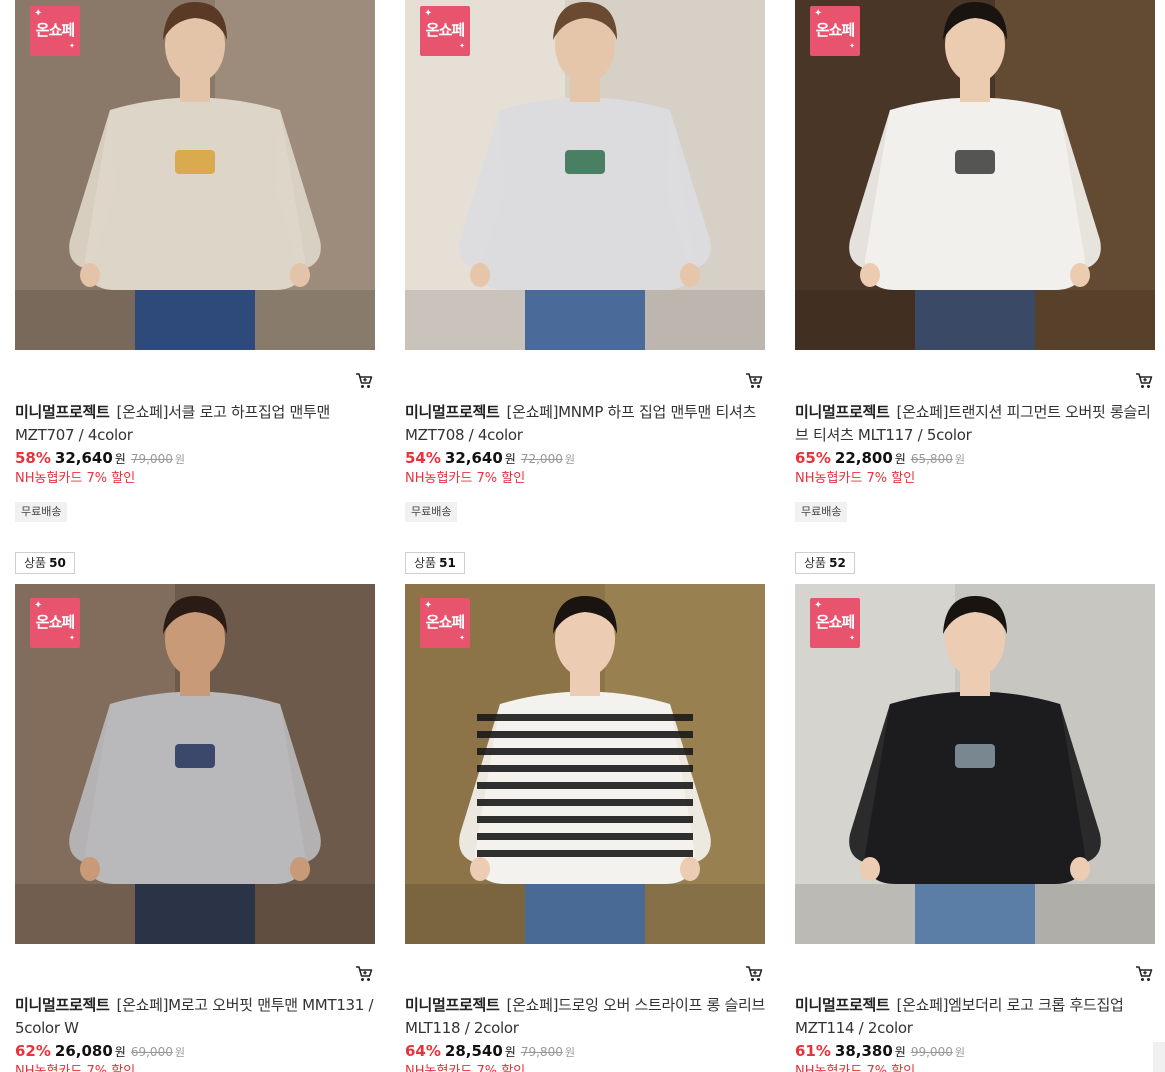  What do you see at coordinates (813, 1051) in the screenshot?
I see `discount-rate: 61%` at bounding box center [813, 1051].